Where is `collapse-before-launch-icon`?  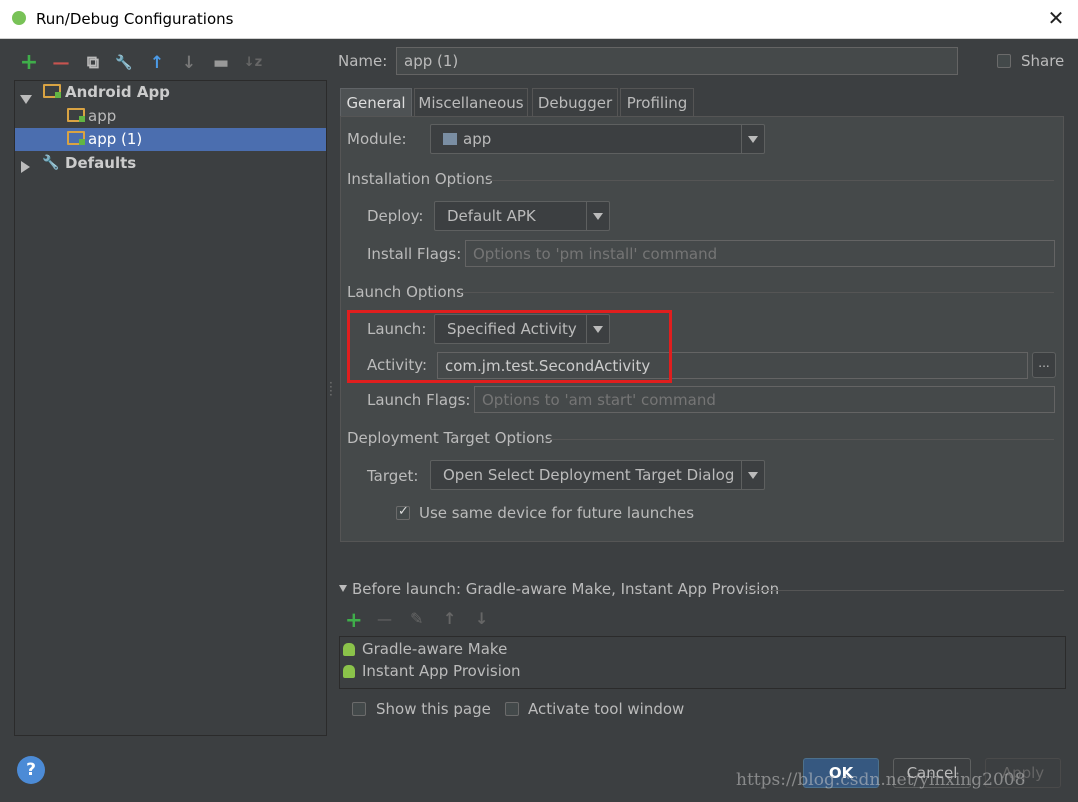 collapse-before-launch-icon is located at coordinates (343, 588).